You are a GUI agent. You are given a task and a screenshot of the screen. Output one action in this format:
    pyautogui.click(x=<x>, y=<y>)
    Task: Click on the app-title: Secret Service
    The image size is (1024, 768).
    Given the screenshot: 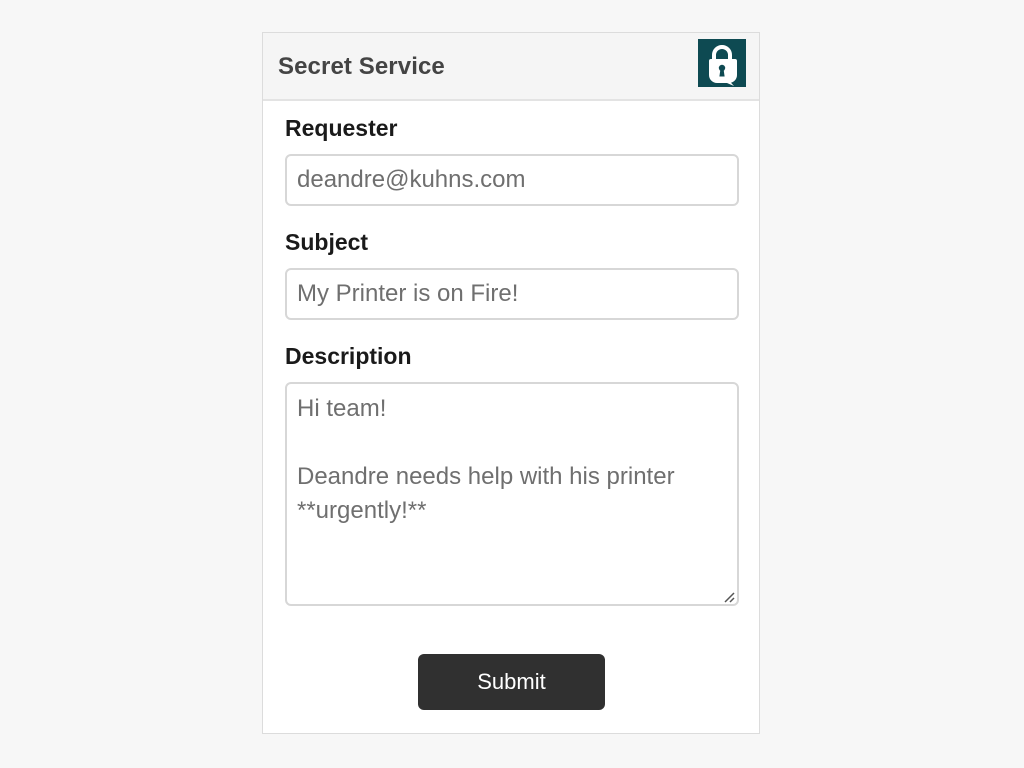 What is the action you would take?
    pyautogui.click(x=361, y=66)
    